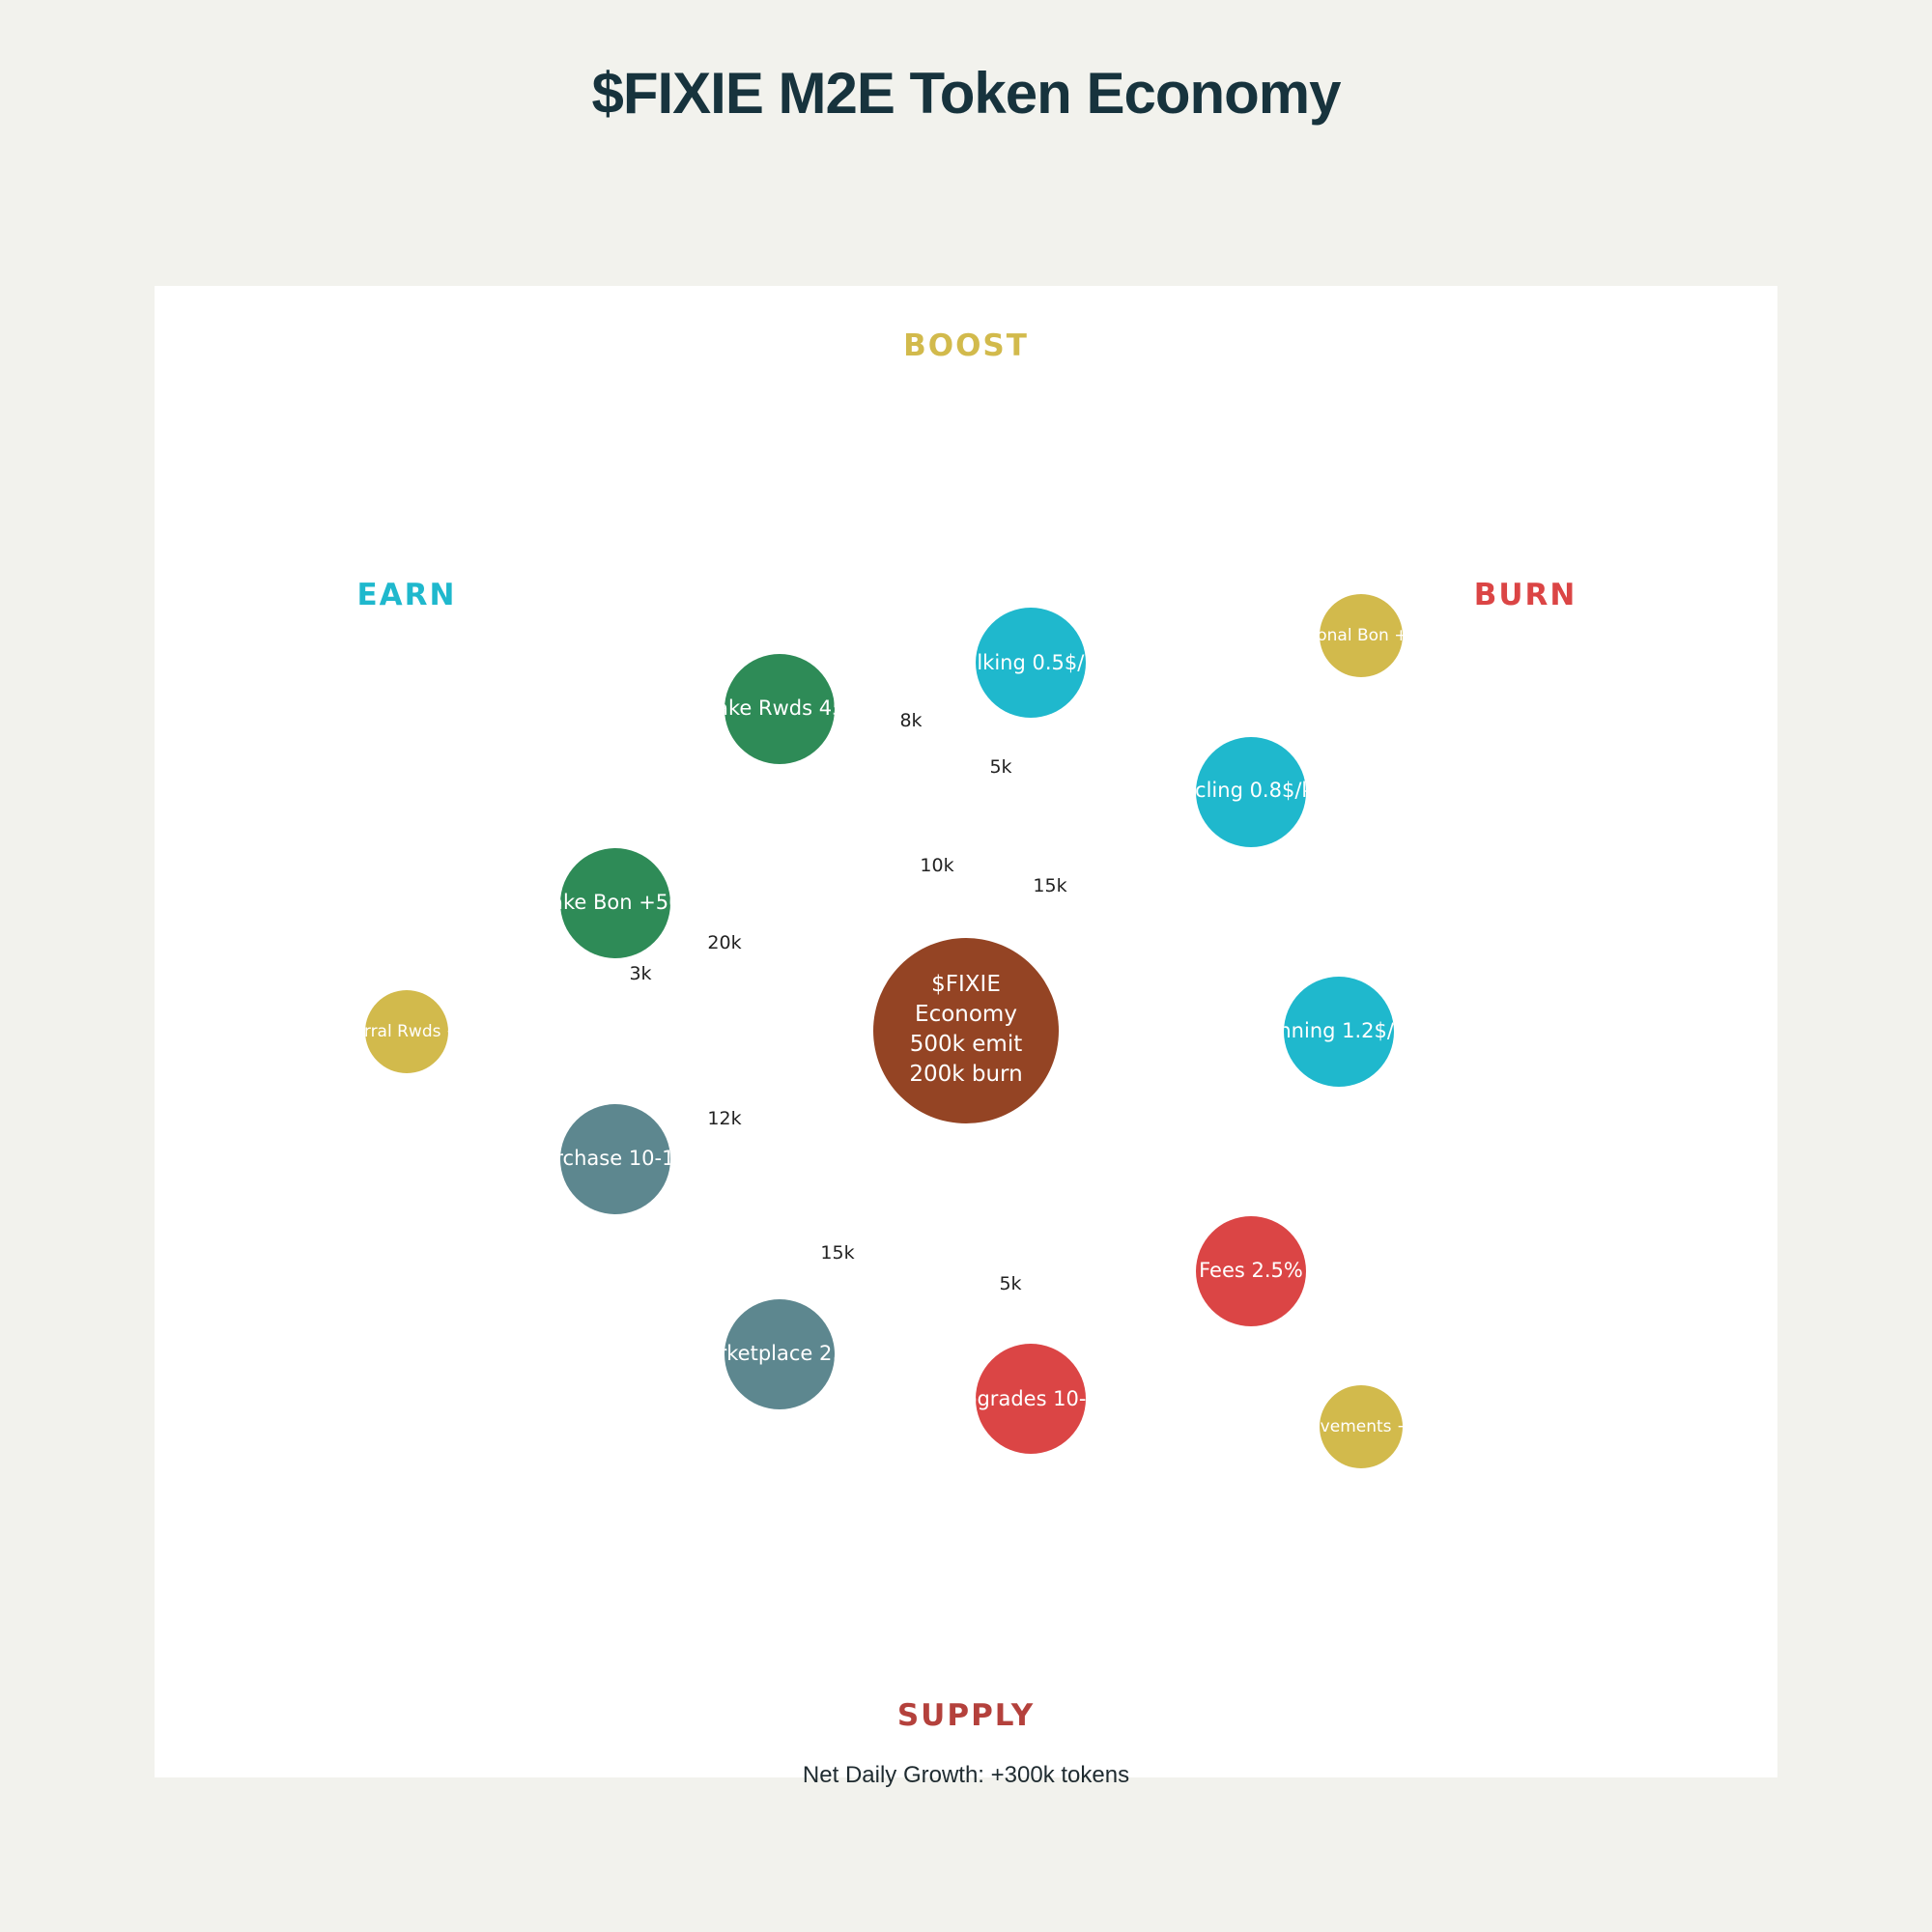 The width and height of the screenshot is (1932, 1932). I want to click on node-running-label: Running 1.2$/km, so click(1338, 1030).